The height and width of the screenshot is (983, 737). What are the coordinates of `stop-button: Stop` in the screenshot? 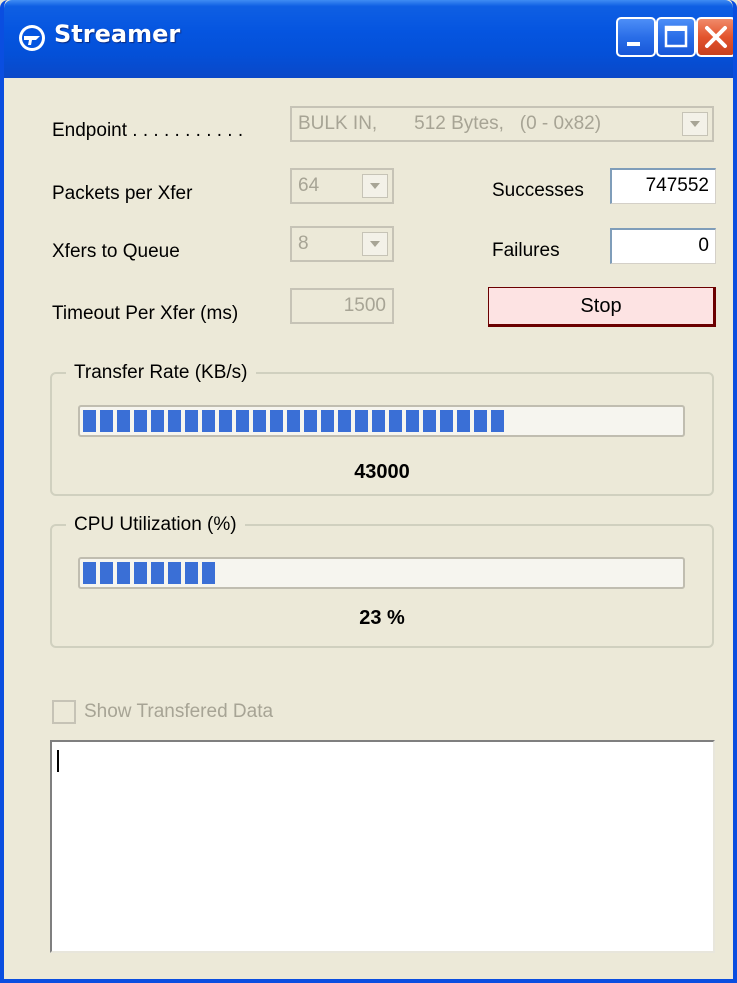 It's located at (602, 307).